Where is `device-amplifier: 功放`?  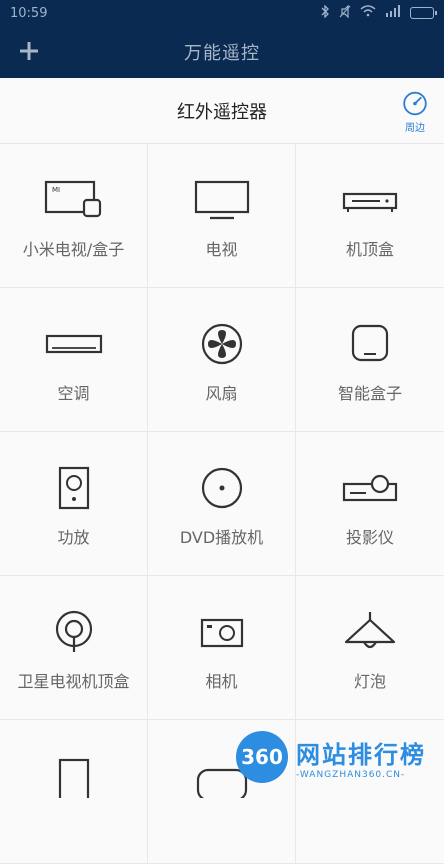
device-amplifier: 功放 is located at coordinates (74, 504).